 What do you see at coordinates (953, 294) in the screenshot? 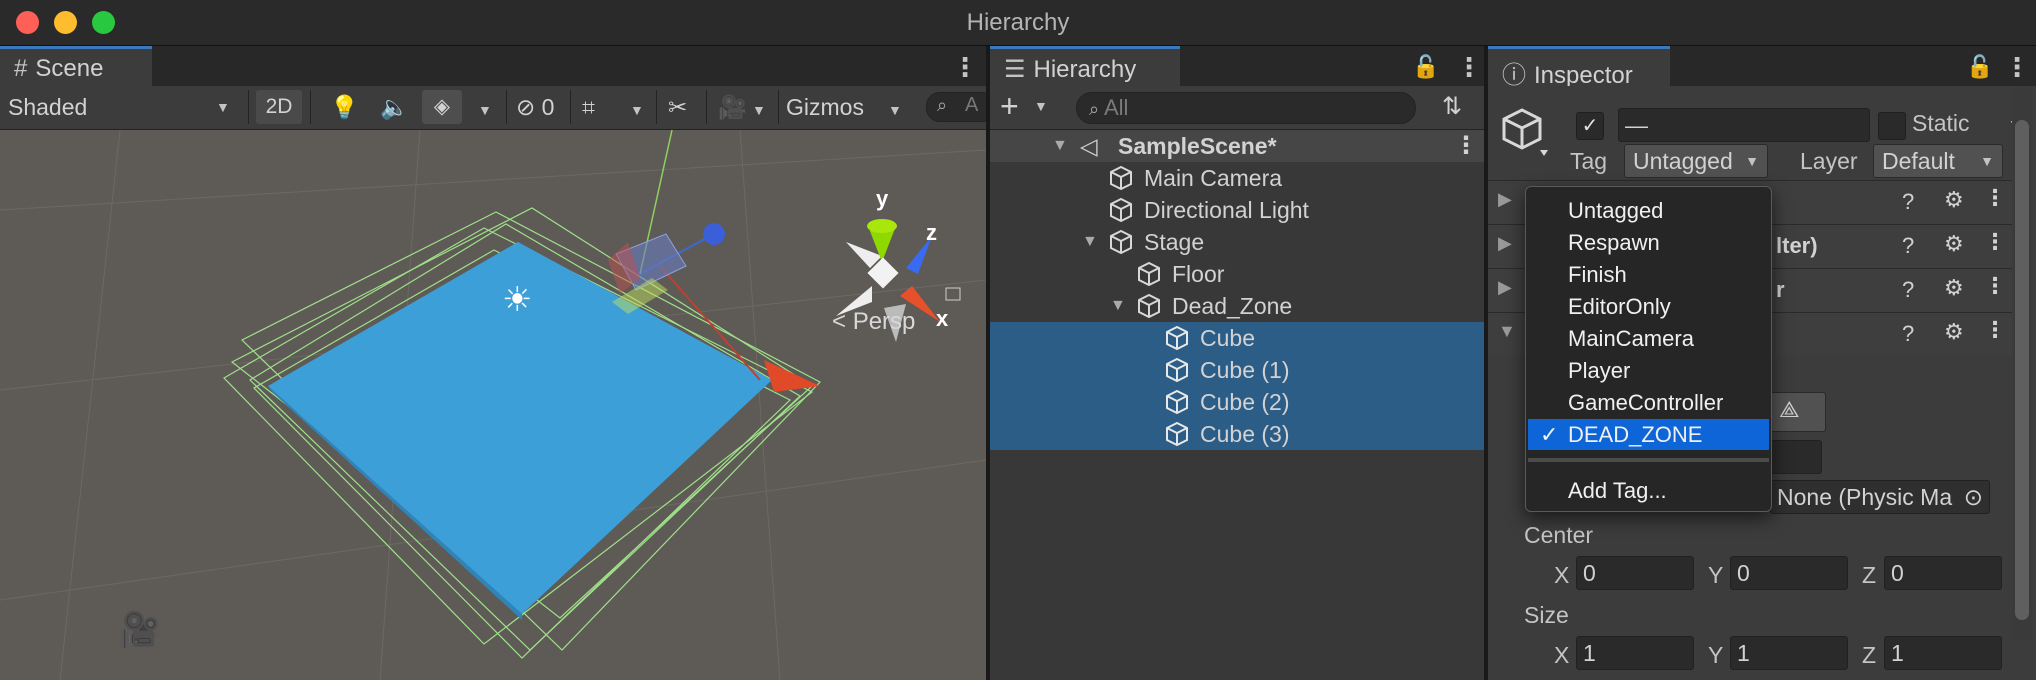
I see `lock-icon` at bounding box center [953, 294].